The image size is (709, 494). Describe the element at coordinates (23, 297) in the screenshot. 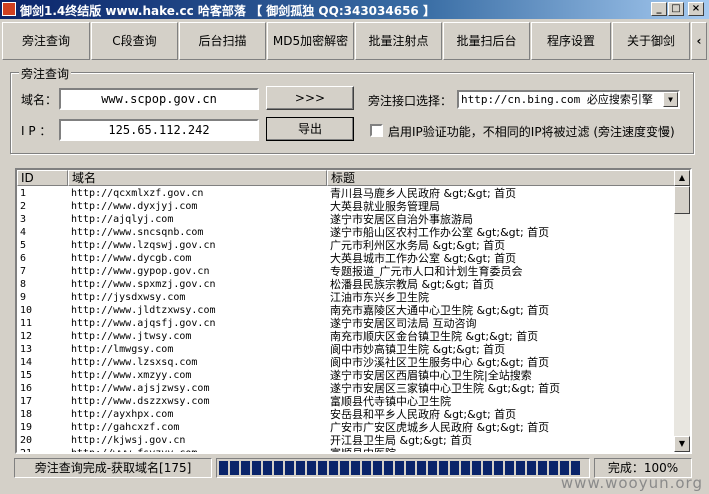

I see `cell-id: 9` at that location.